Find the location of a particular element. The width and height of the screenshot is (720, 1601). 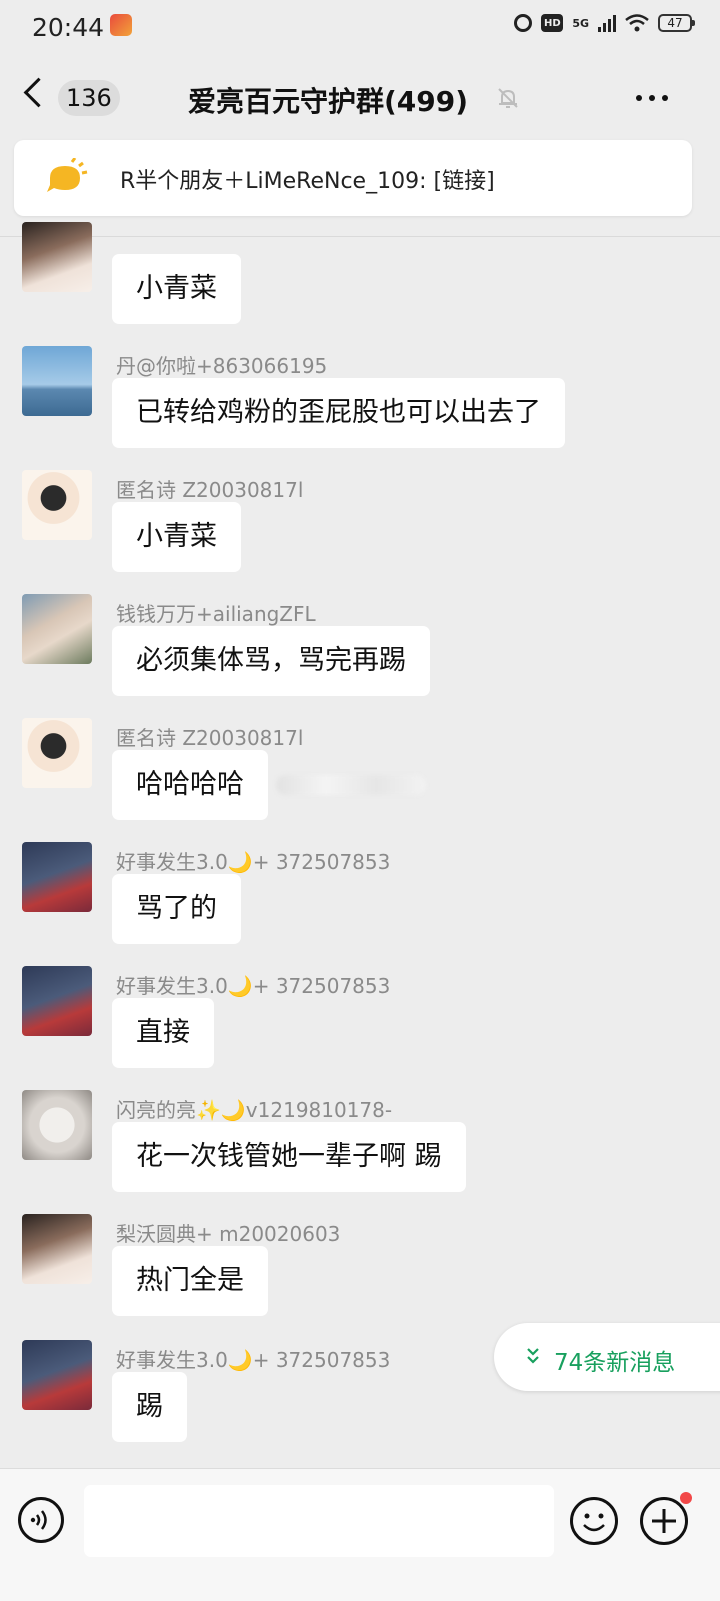

input-bar is located at coordinates (360, 1534).